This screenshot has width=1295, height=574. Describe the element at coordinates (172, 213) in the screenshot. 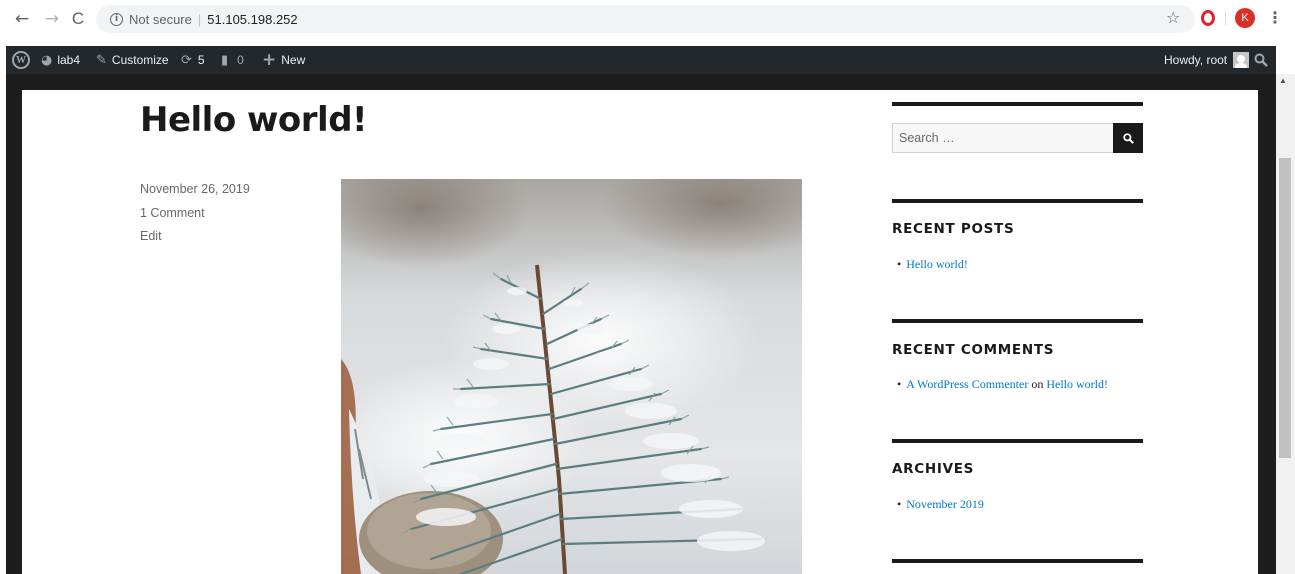

I see `comments-count-link: 1 Comment` at that location.